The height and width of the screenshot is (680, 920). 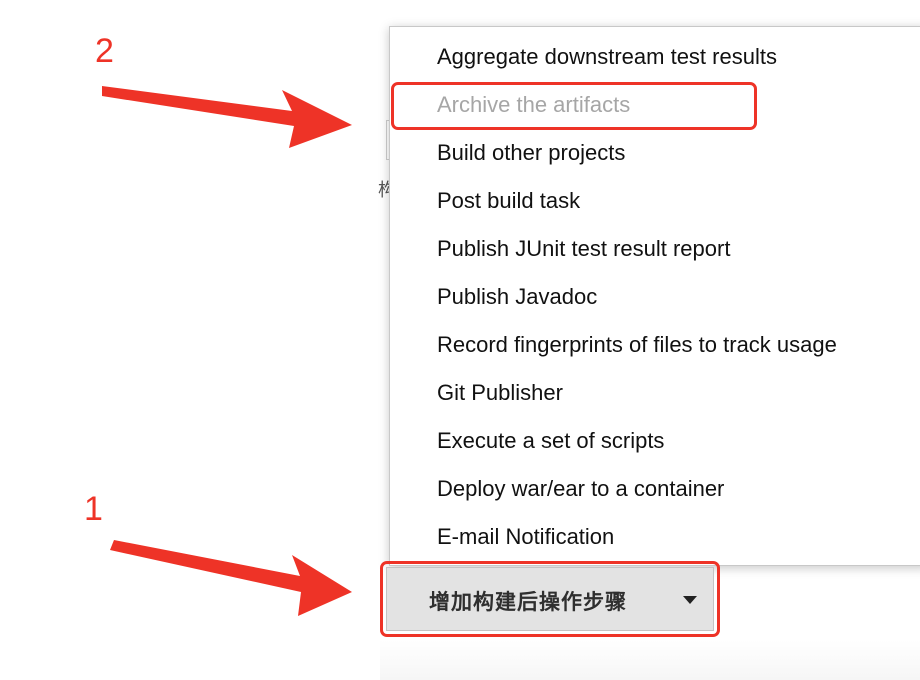 I want to click on bottom-background-strip, so click(x=650, y=660).